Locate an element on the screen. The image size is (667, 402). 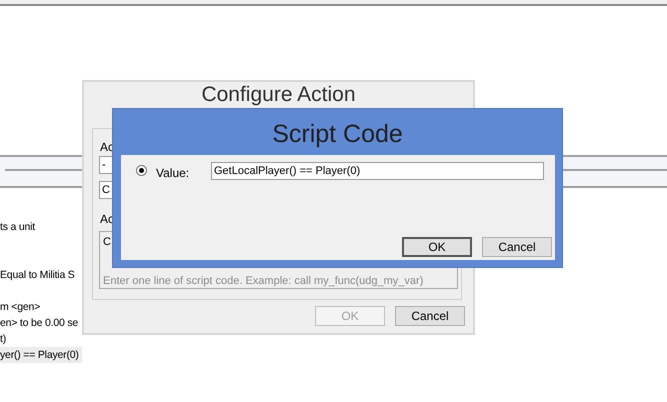
tree-item: en> to be 0.00 se is located at coordinates (41, 323).